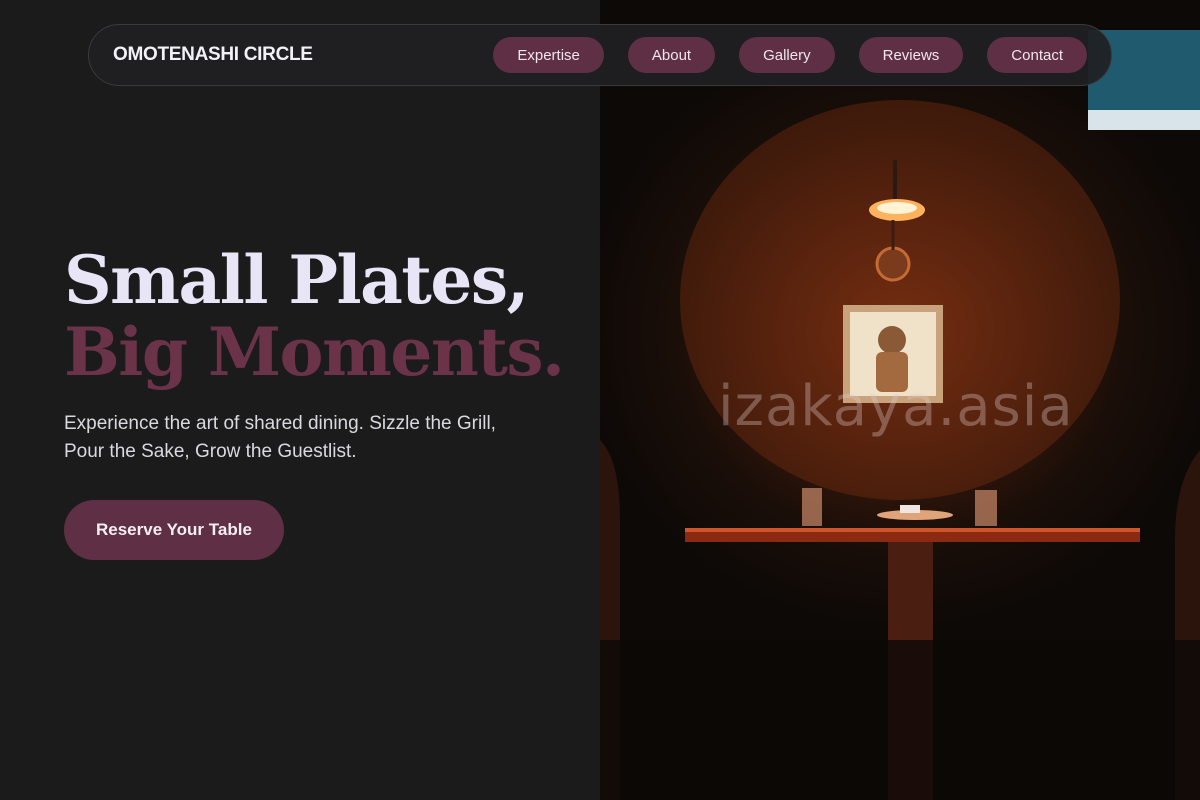 This screenshot has height=800, width=1200. What do you see at coordinates (1037, 55) in the screenshot?
I see `nav-link-contact: Contact` at bounding box center [1037, 55].